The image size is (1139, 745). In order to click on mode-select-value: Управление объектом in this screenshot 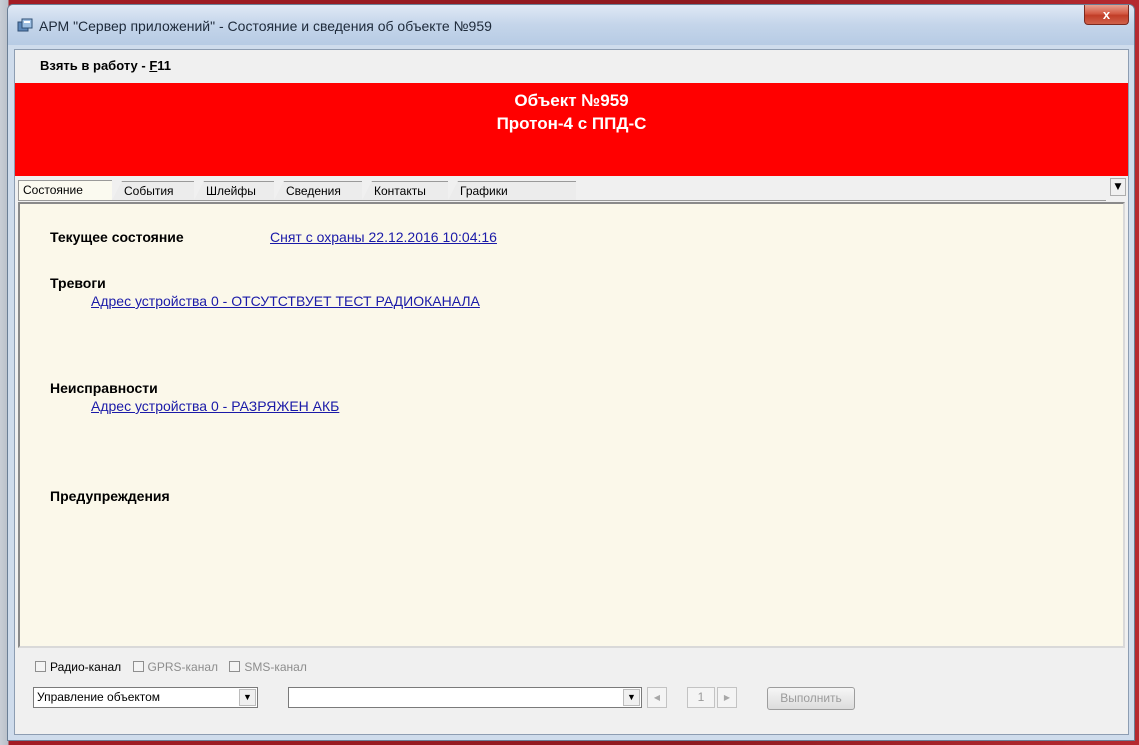, I will do `click(99, 697)`.